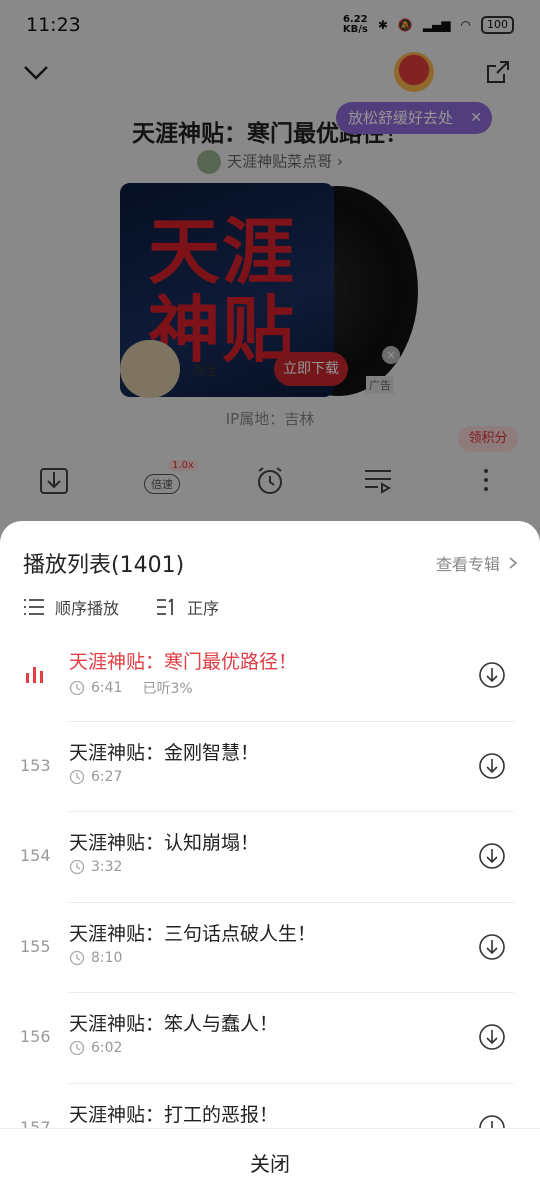 This screenshot has width=540, height=1200. I want to click on track-number: 155, so click(35, 946).